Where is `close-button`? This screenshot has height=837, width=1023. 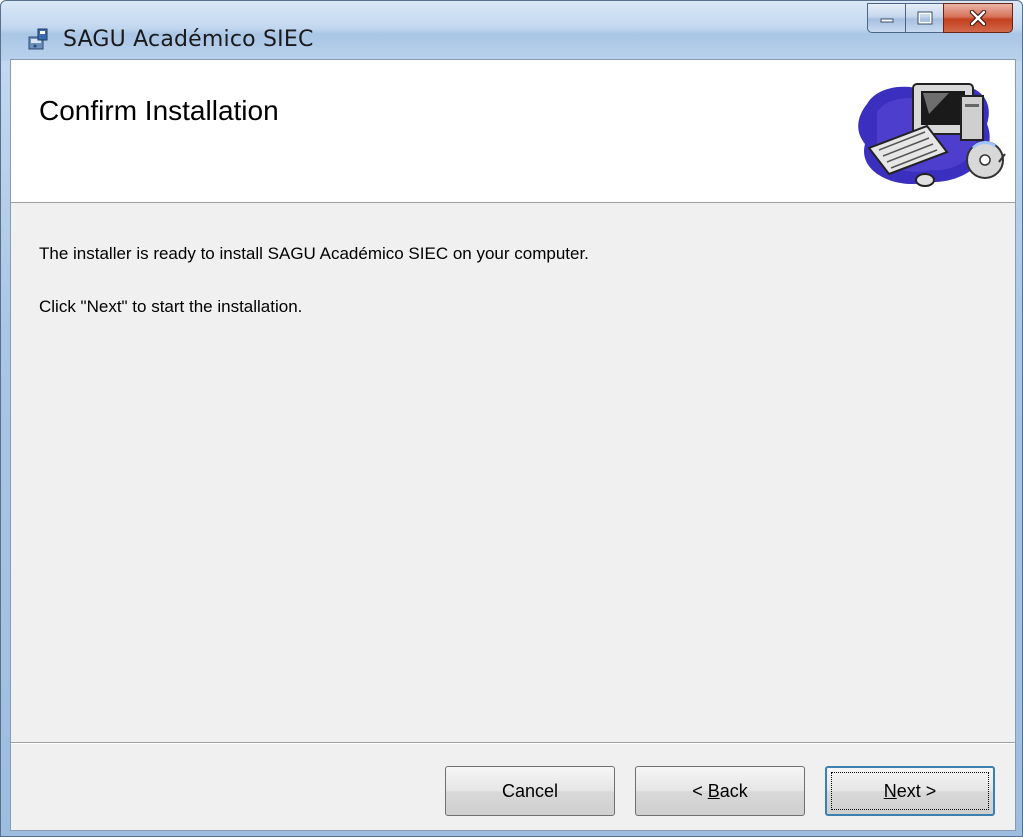
close-button is located at coordinates (978, 18).